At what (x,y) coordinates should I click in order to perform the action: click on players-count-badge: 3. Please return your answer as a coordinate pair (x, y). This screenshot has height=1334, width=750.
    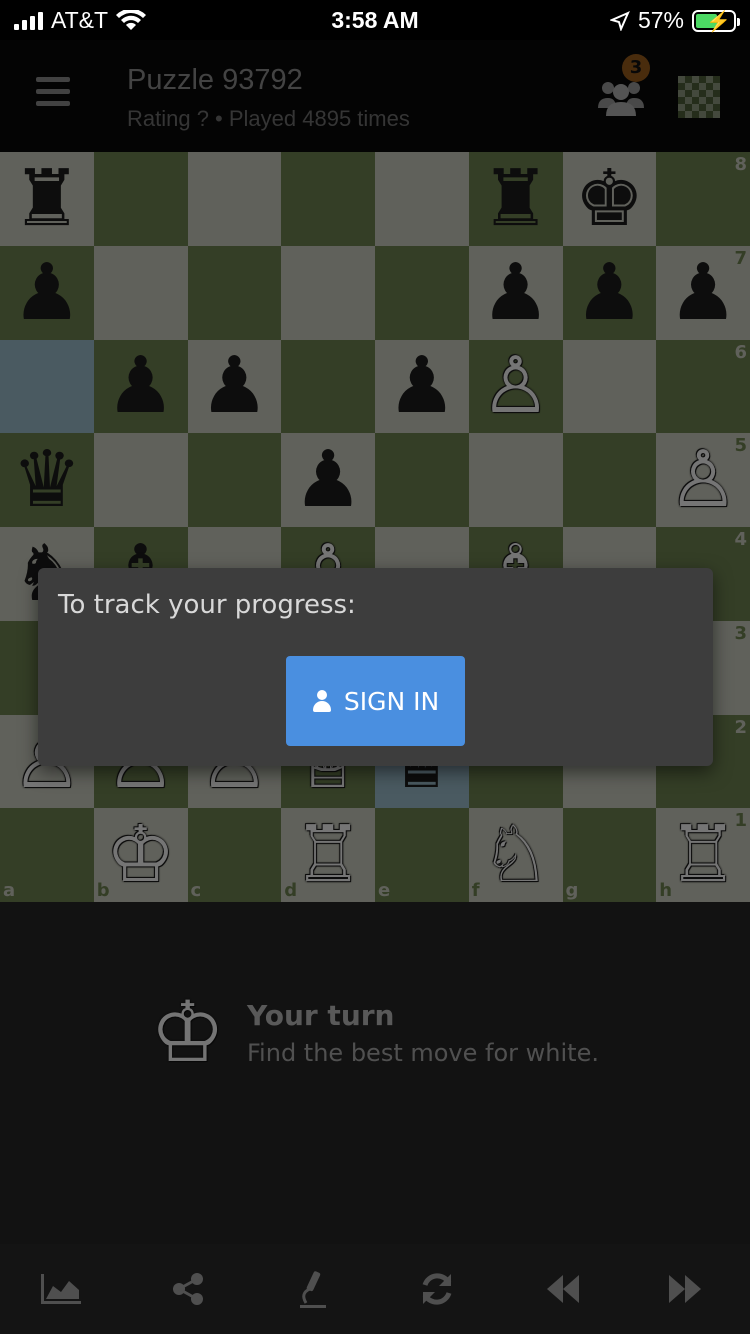
    Looking at the image, I should click on (636, 68).